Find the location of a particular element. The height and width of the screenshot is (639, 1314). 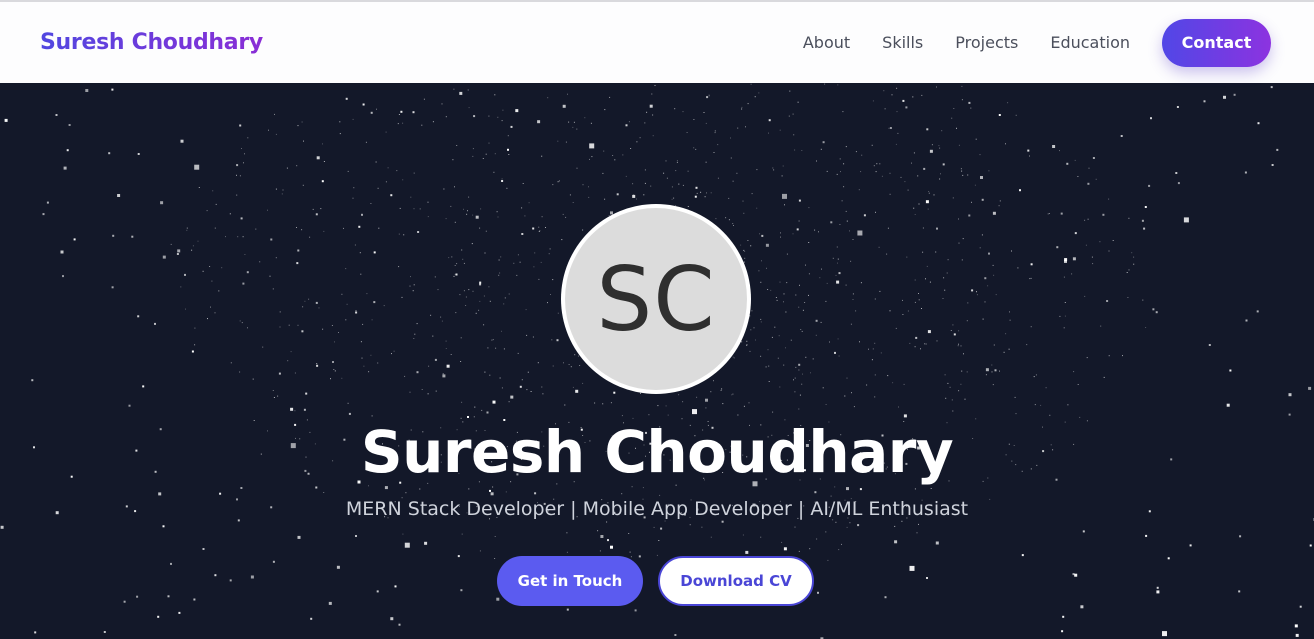

nav-links: About Skills Projects Education Contact is located at coordinates (1021, 42).